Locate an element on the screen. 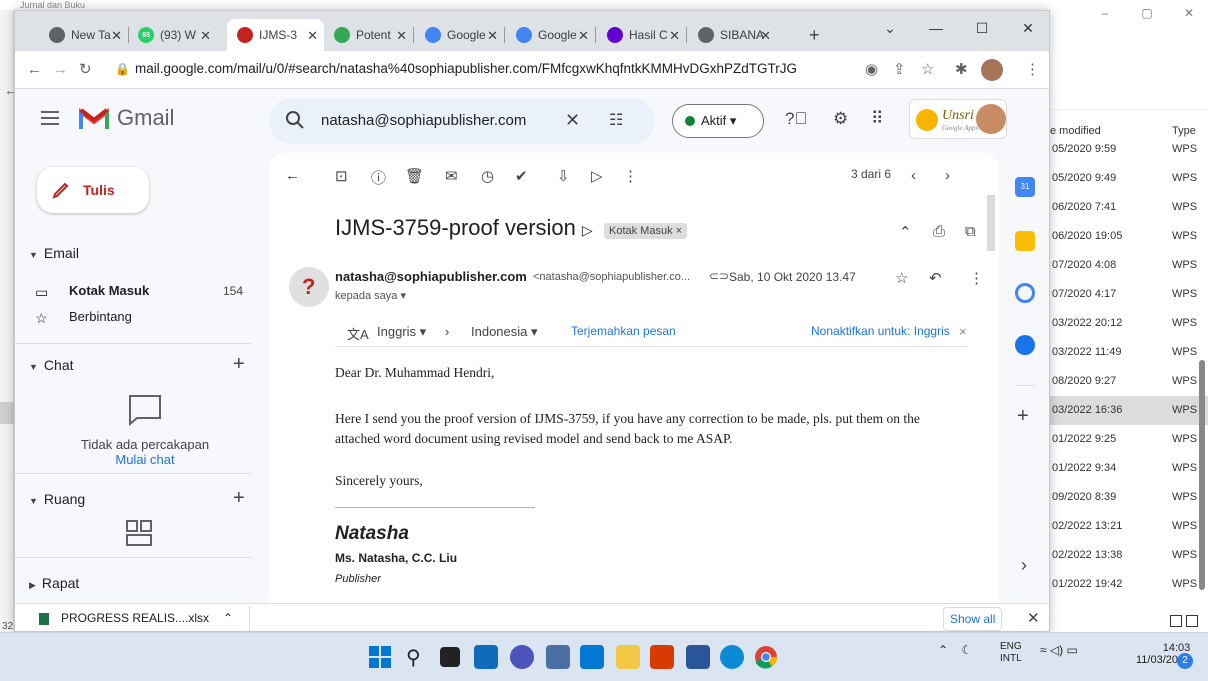 Image resolution: width=1208 pixels, height=681 pixels. file-row: 05/2020 9:59 WPS is located at coordinates (1127, 149).